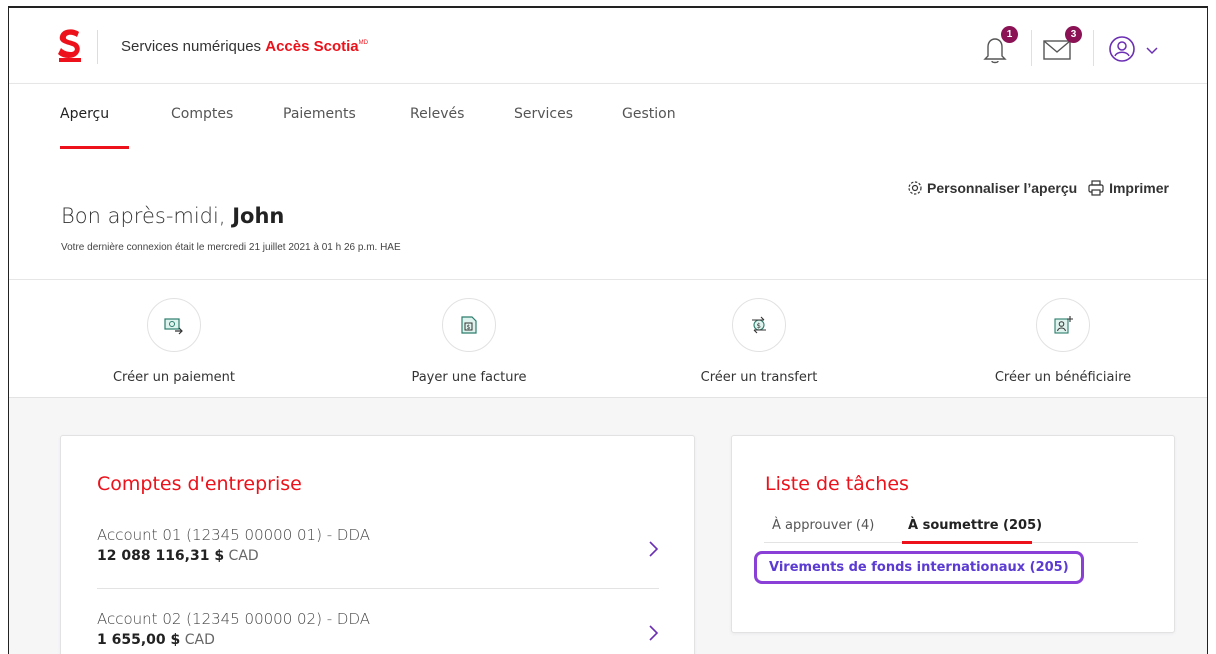  What do you see at coordinates (233, 535) in the screenshot?
I see `account-name: Account 01 (12345 00000 01) - DDA` at bounding box center [233, 535].